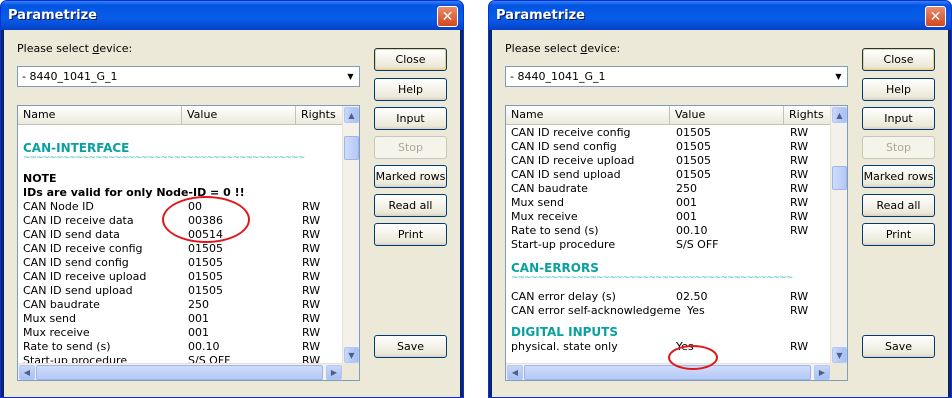 The image size is (952, 398). I want to click on note-text: IDs are valid for only Node-ID = 0 !!, so click(134, 192).